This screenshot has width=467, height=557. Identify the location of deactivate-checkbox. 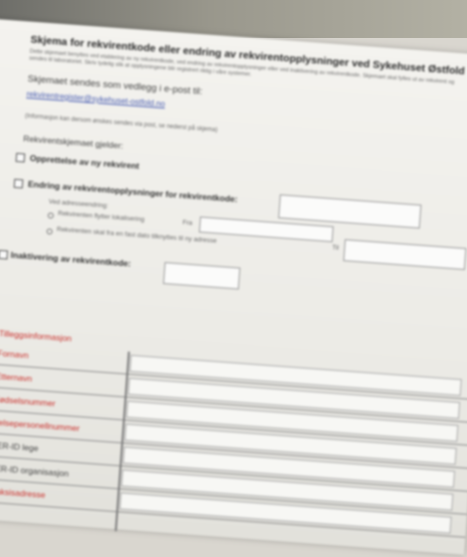
(4, 254).